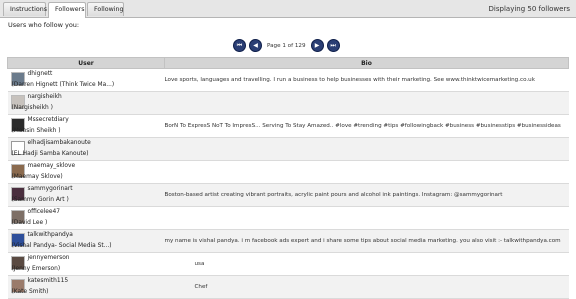  What do you see at coordinates (105, 9) in the screenshot?
I see `tab-following: Following` at bounding box center [105, 9].